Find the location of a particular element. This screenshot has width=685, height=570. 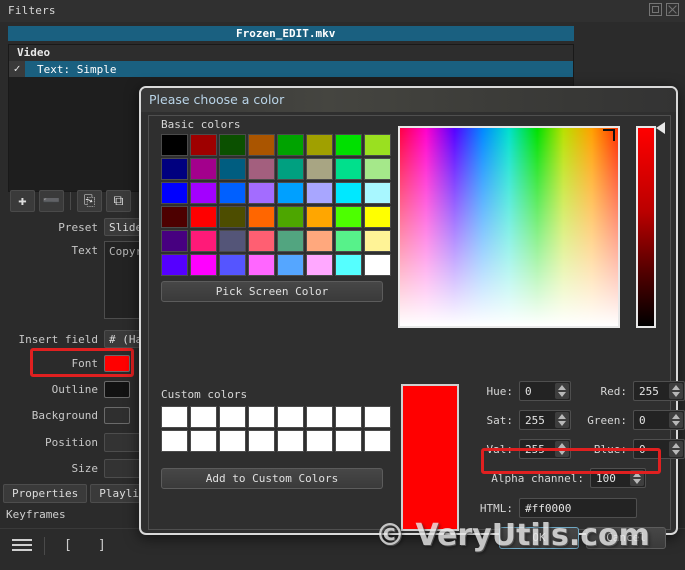

hue-stepper-icon is located at coordinates (562, 391).